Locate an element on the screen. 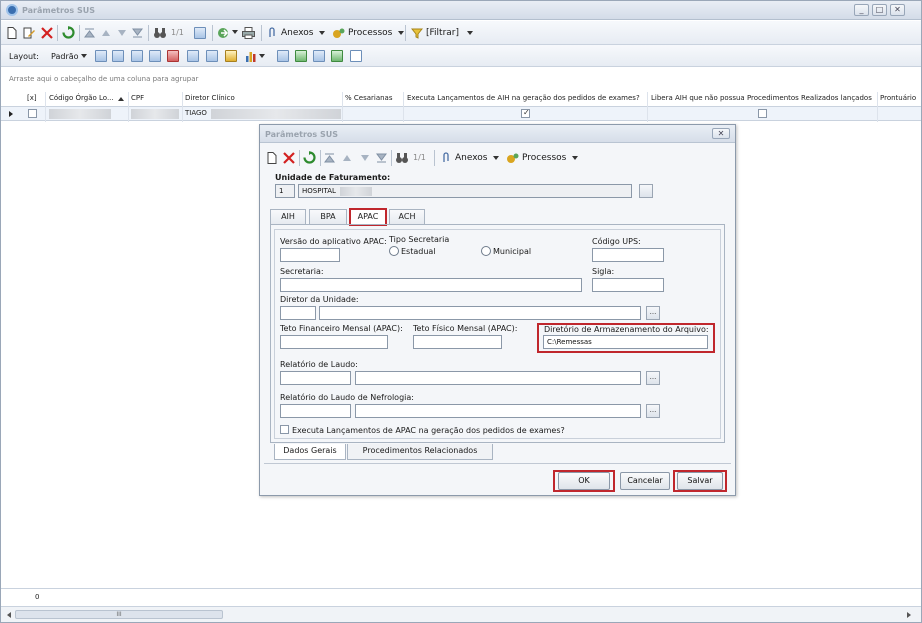 Image resolution: width=922 pixels, height=623 pixels. horizontal-scrollbar: III is located at coordinates (461, 614).